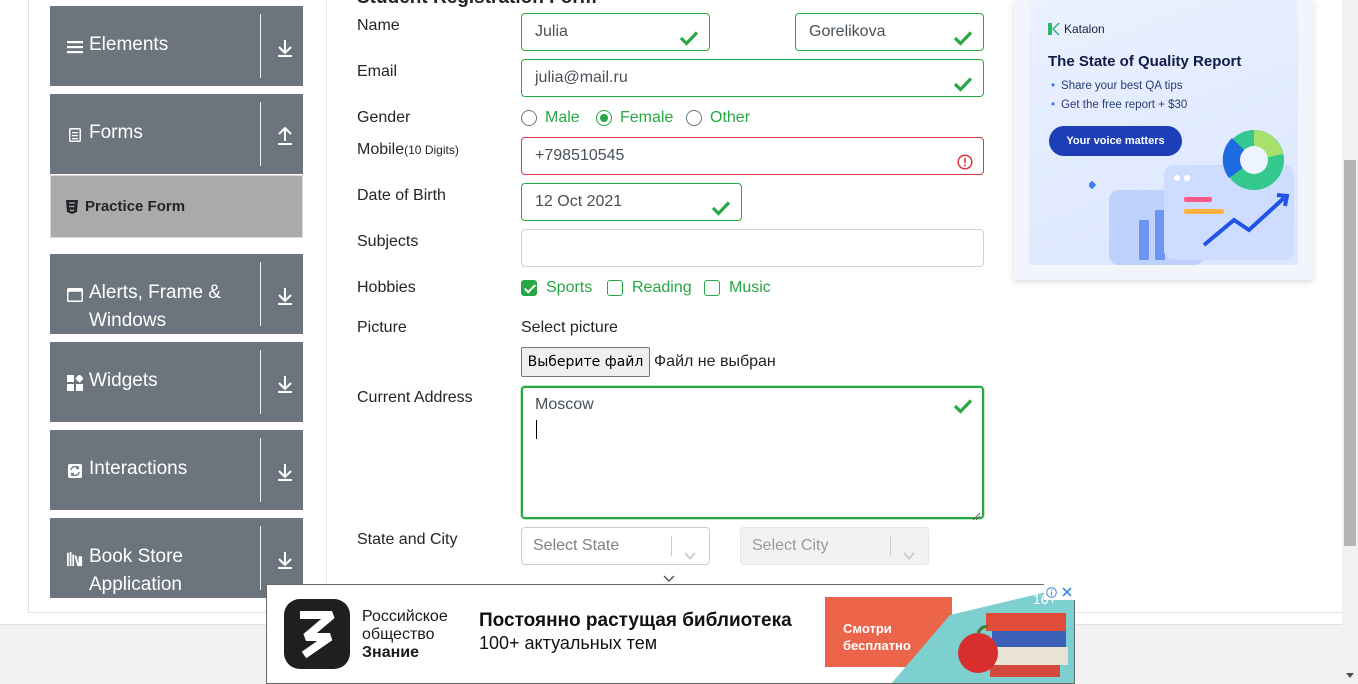 Image resolution: width=1358 pixels, height=684 pixels. Describe the element at coordinates (176, 382) in the screenshot. I see `sidebar-group-widgets: Widgets` at that location.